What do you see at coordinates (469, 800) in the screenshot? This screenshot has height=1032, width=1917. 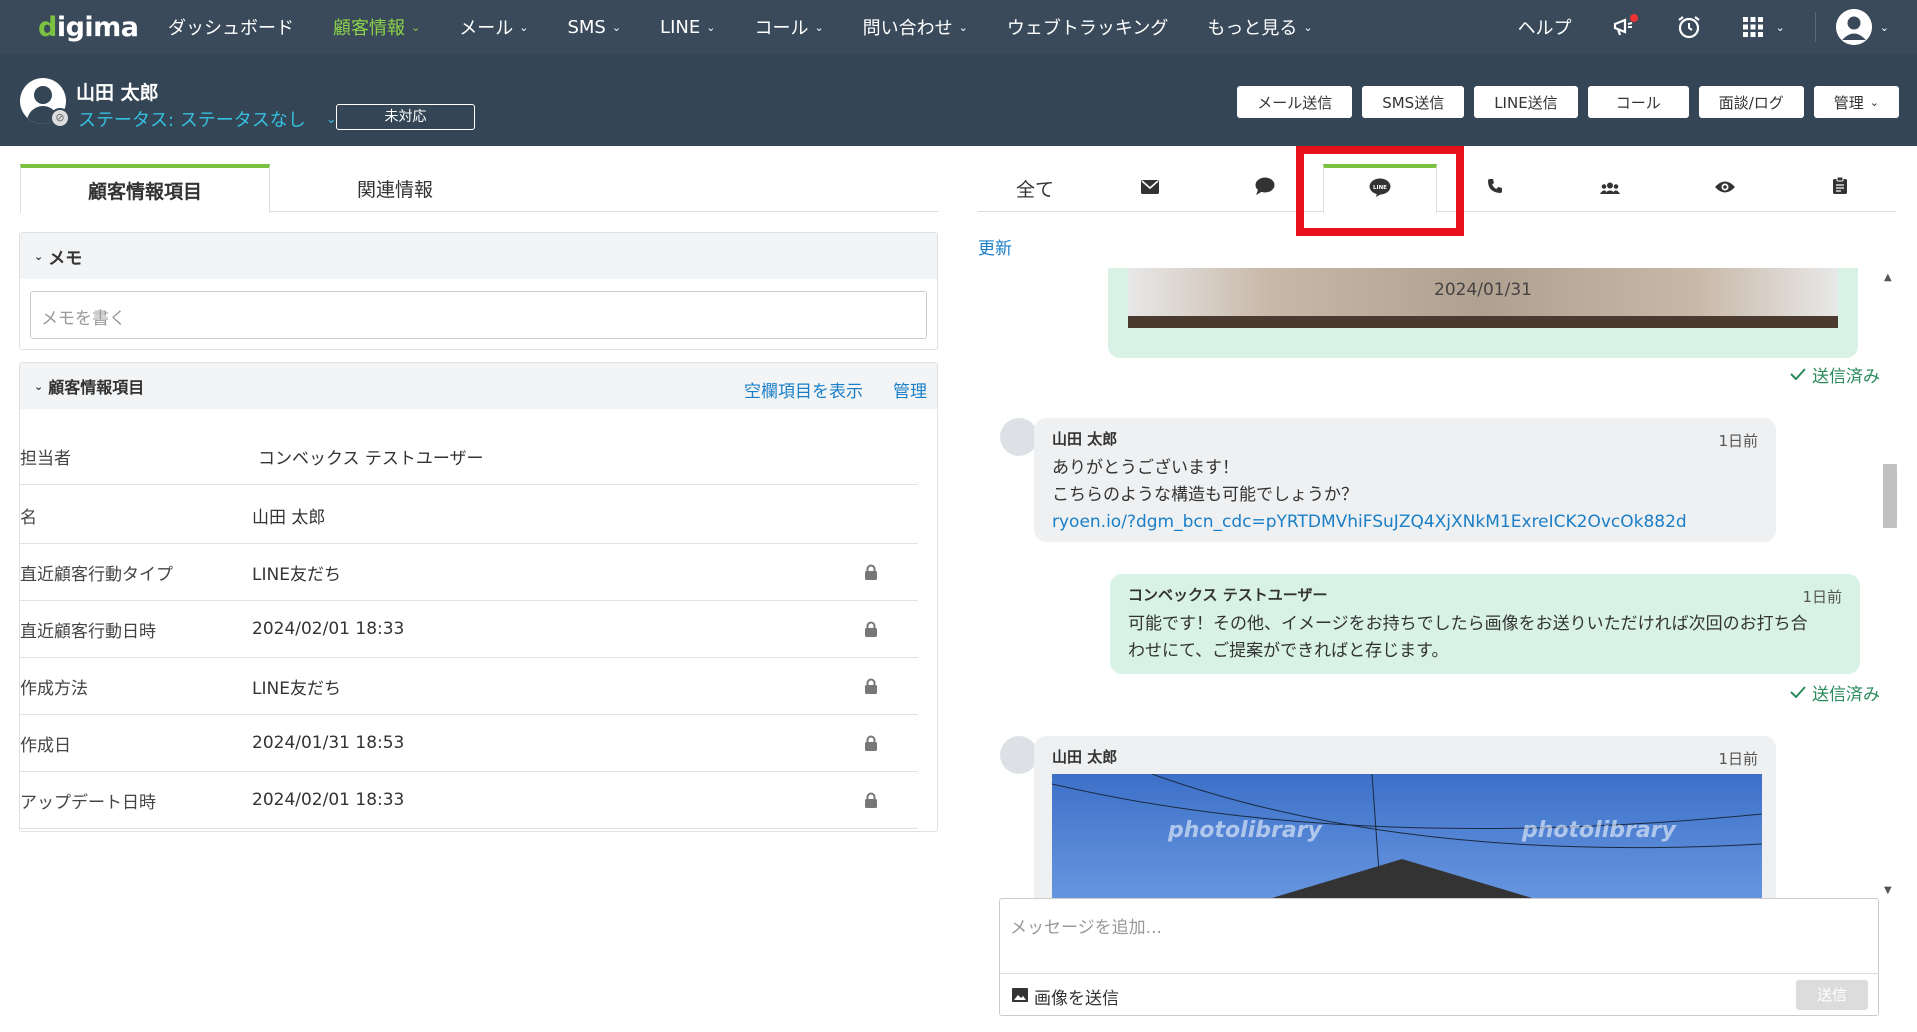 I see `info-row-updated-date: アップデート日時 2024/02/01 18:33` at bounding box center [469, 800].